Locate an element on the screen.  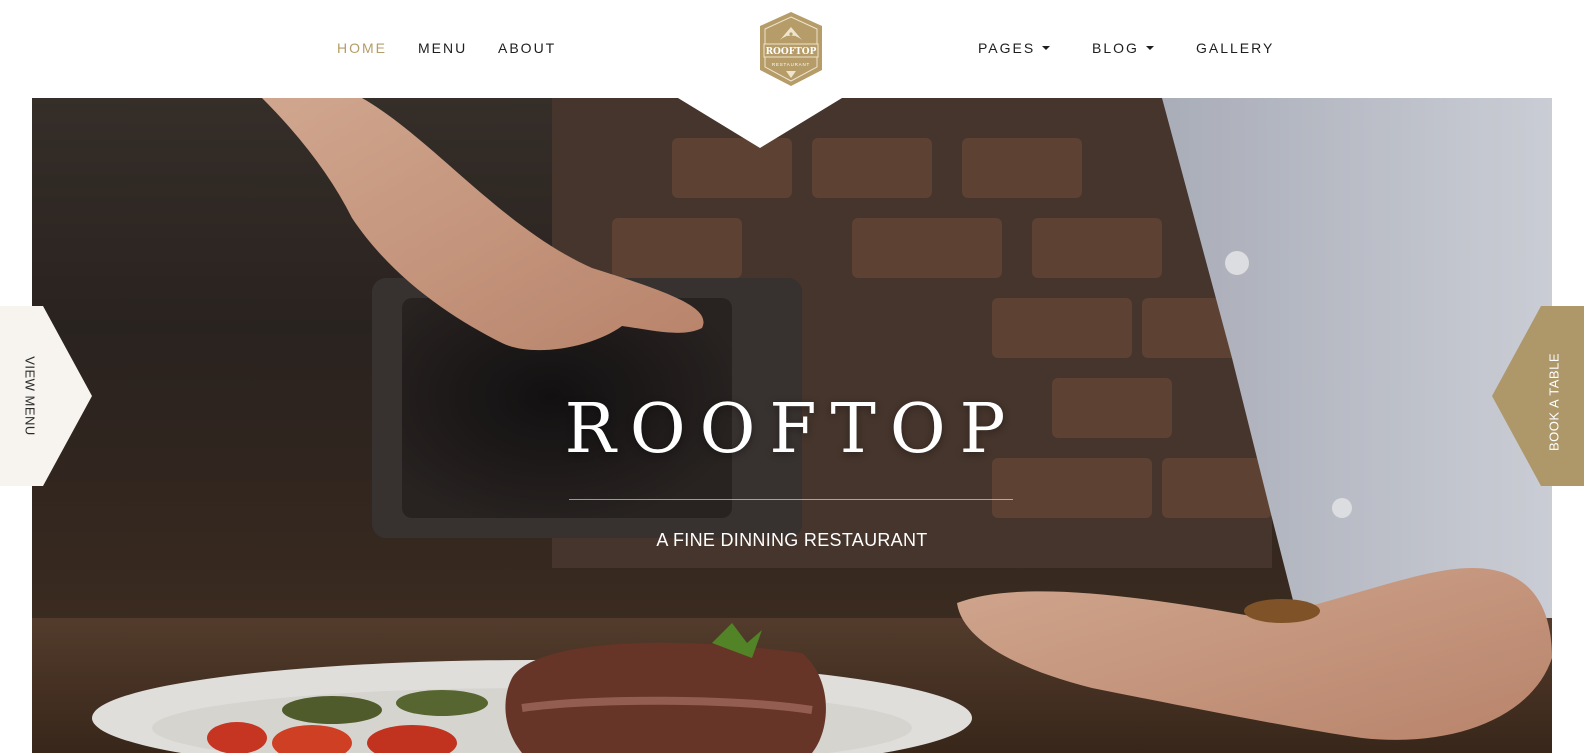
nav-gallery: GALLERY is located at coordinates (1235, 48).